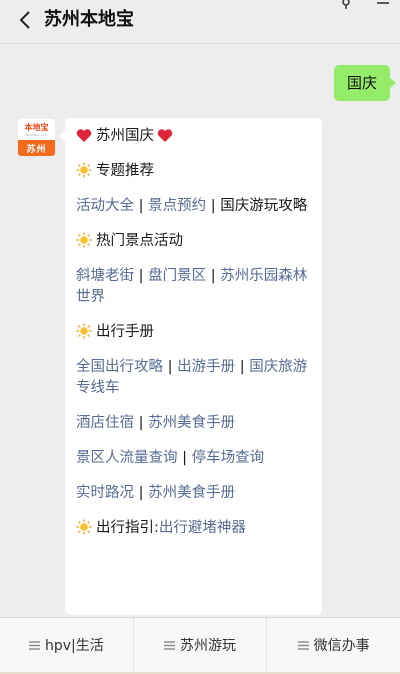  I want to click on avatar-logo-text: 本地宝, so click(36, 127).